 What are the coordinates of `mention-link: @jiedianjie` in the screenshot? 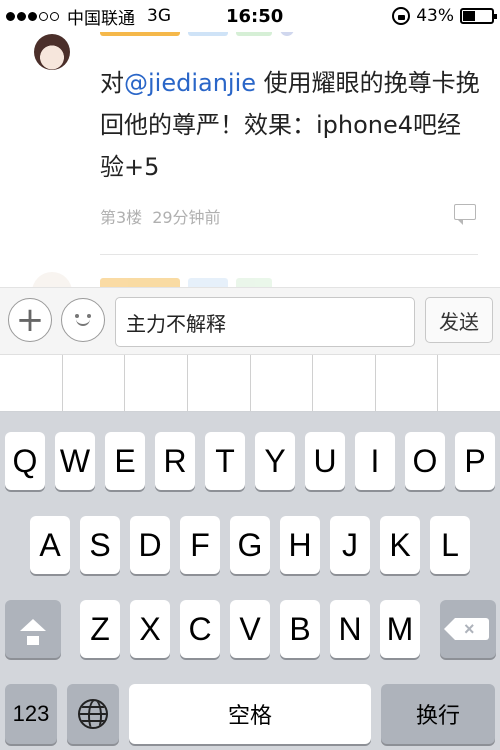 It's located at (190, 83).